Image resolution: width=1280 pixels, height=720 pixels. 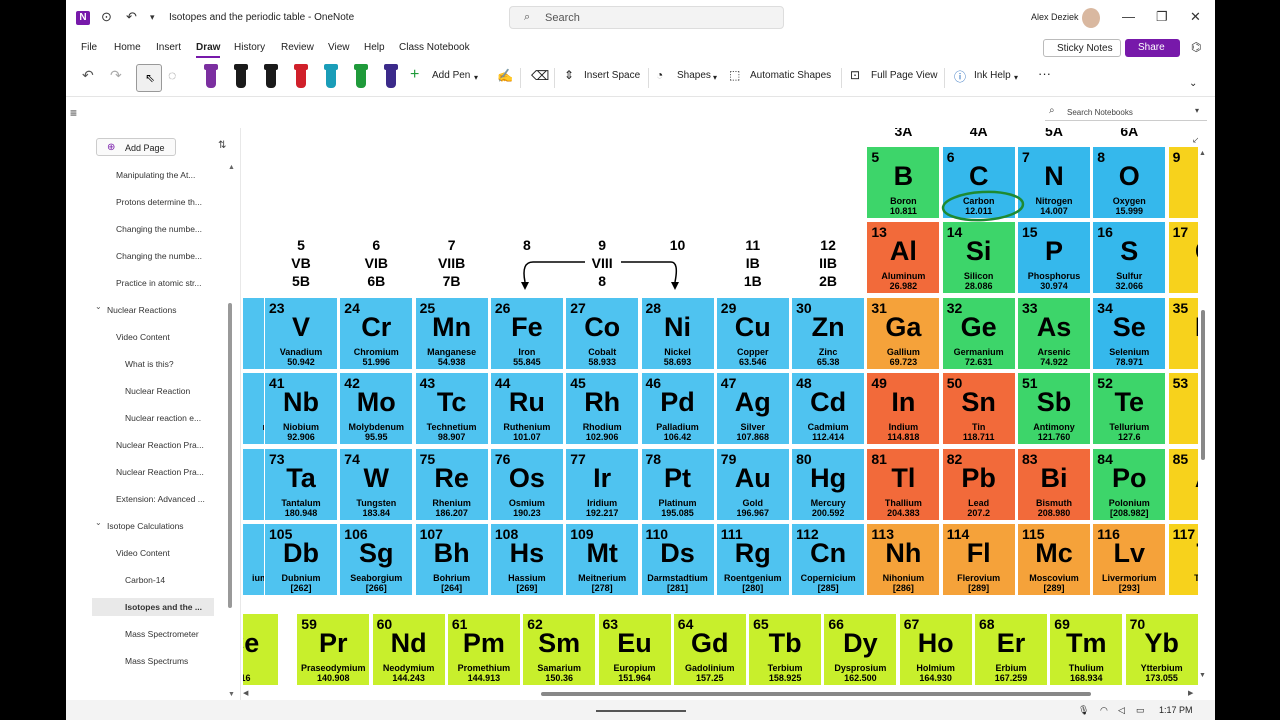 I want to click on share-label: Share, so click(x=1151, y=47).